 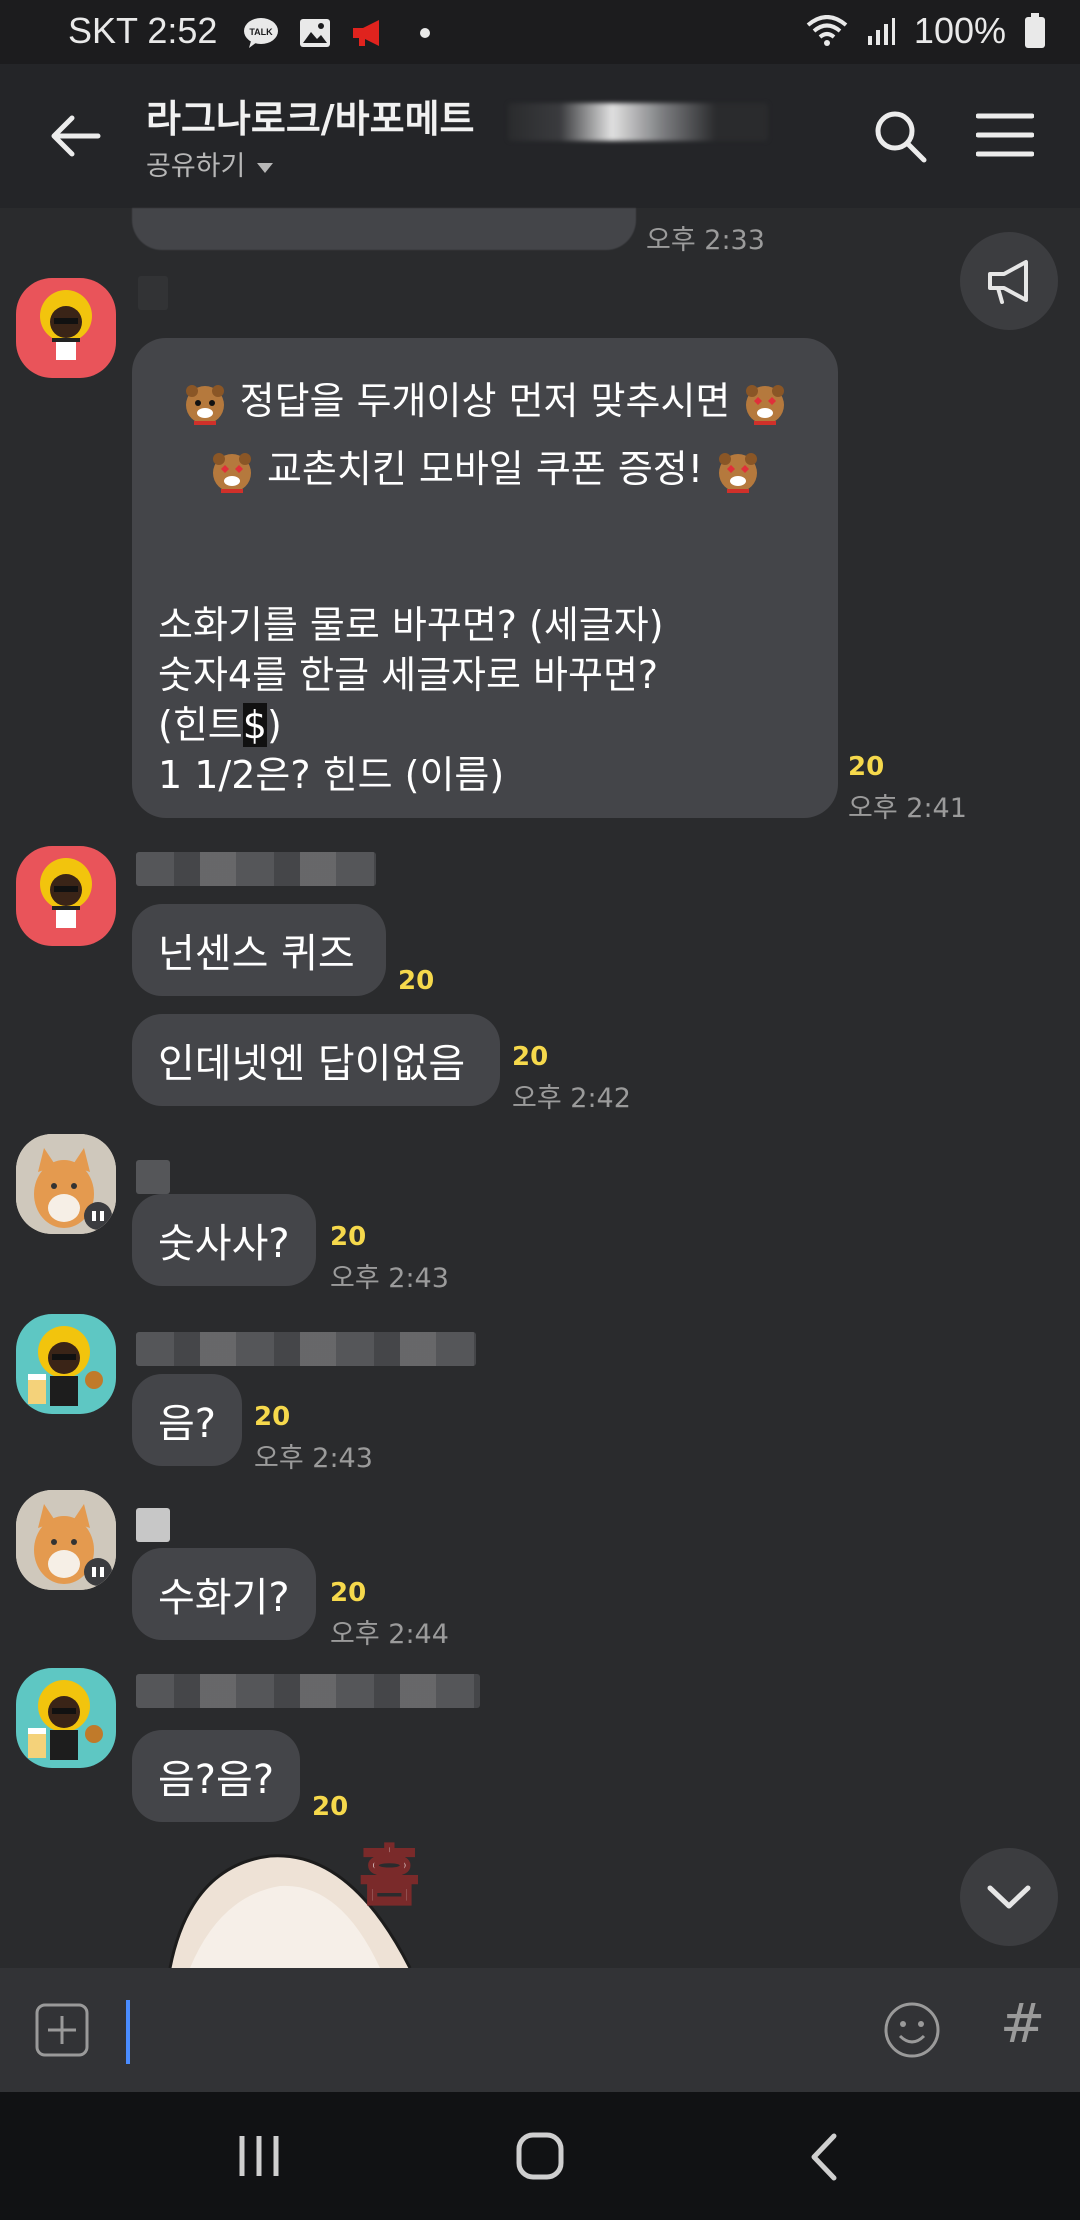 What do you see at coordinates (485, 401) in the screenshot?
I see `quiz-line-1-text: 정답을 두개이상 먼저 맞추시면` at bounding box center [485, 401].